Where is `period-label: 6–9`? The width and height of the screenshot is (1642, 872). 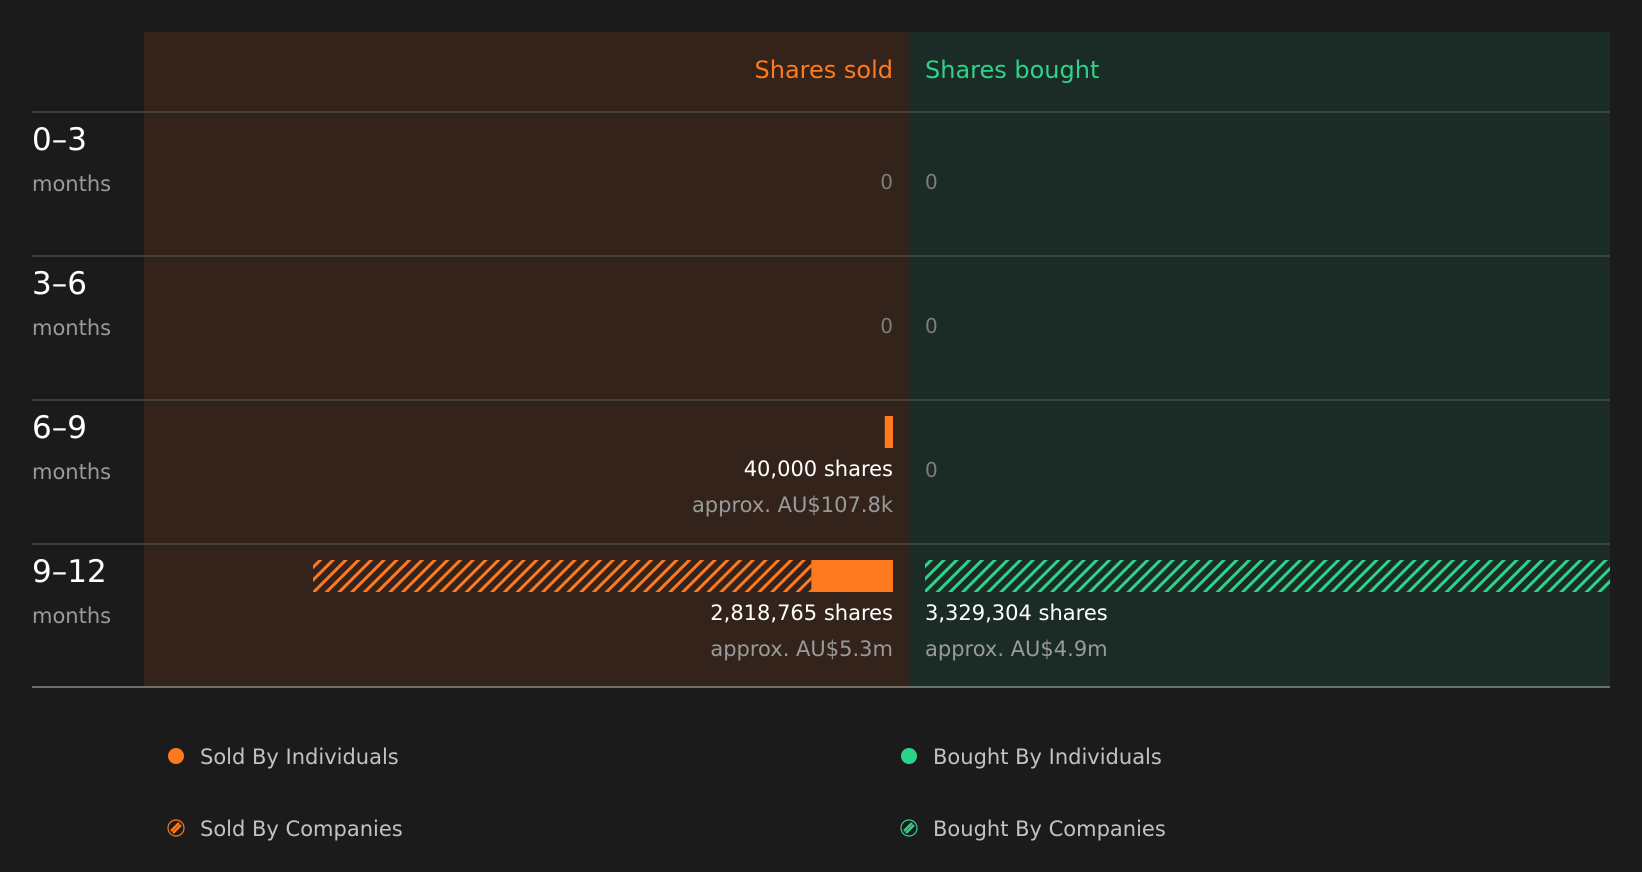
period-label: 6–9 is located at coordinates (59, 428).